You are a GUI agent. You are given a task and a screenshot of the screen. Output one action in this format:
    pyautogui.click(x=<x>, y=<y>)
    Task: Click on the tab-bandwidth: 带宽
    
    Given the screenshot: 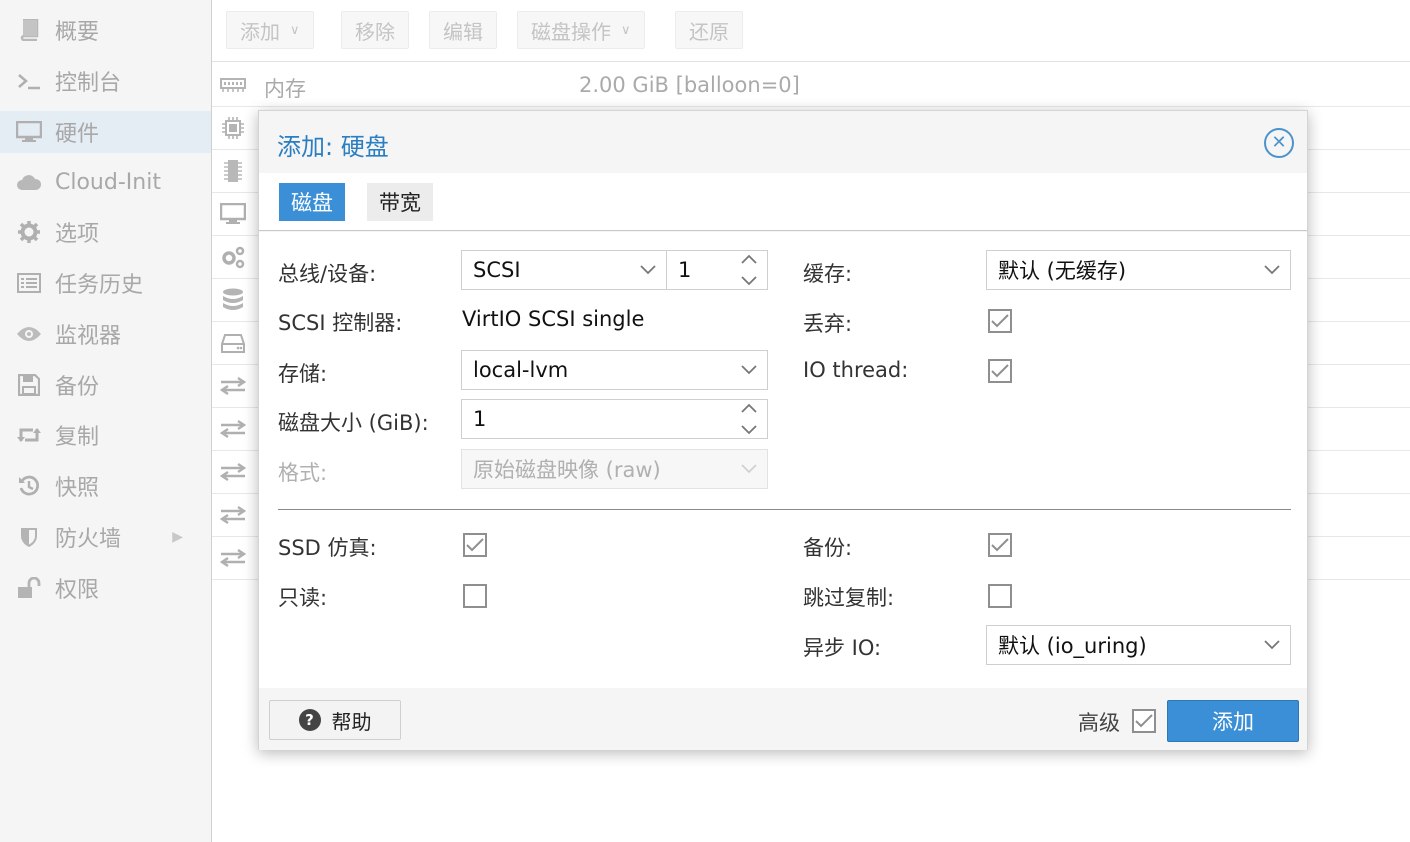 What is the action you would take?
    pyautogui.click(x=400, y=202)
    